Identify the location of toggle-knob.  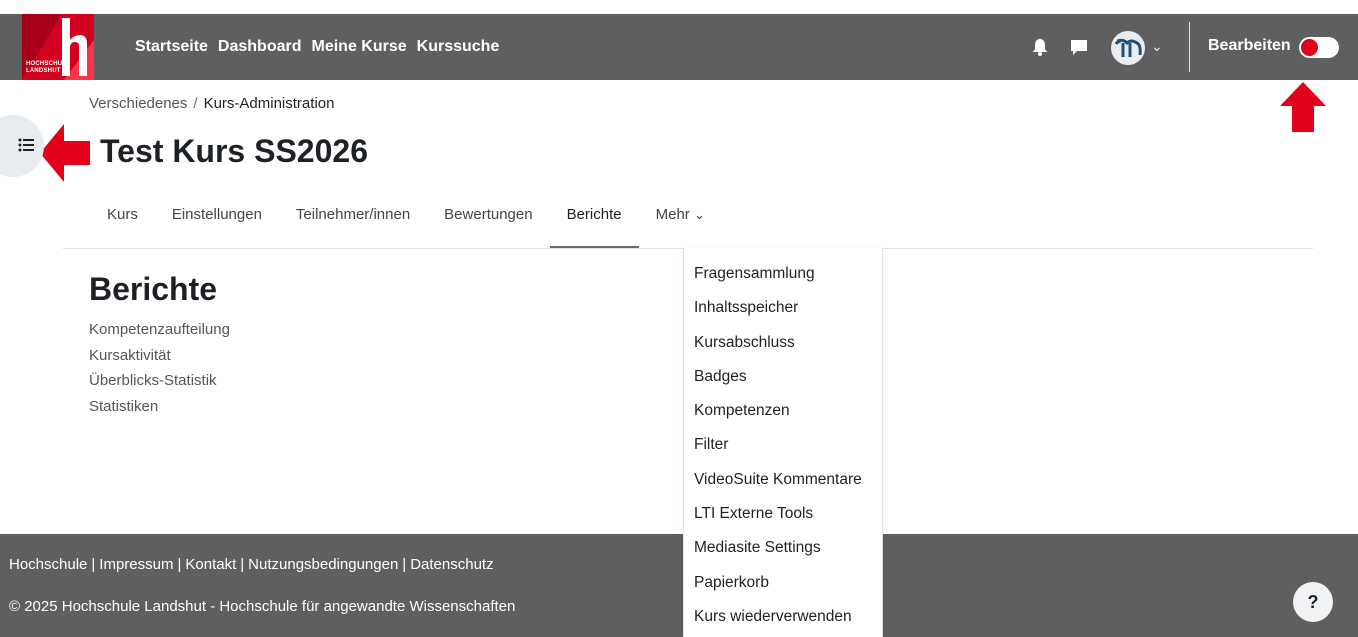
(1309, 47).